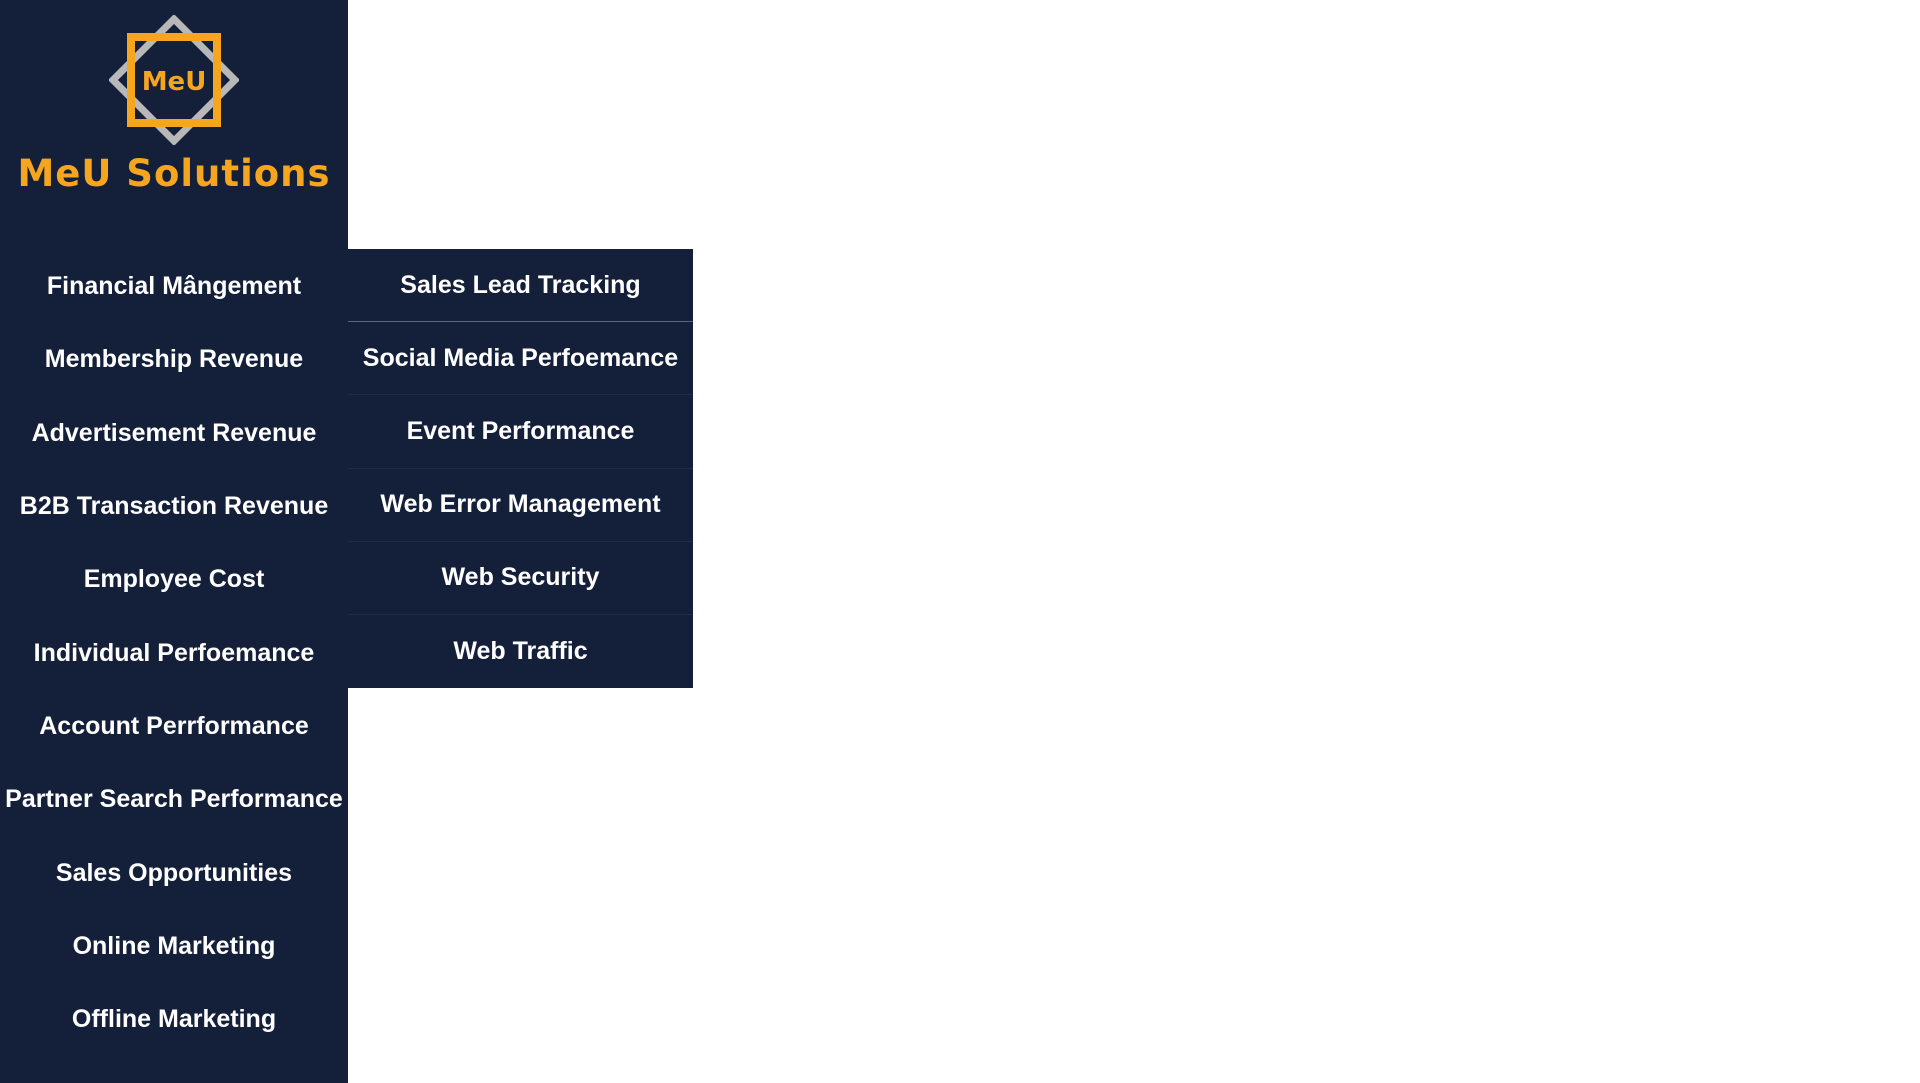 This screenshot has width=1920, height=1083. I want to click on submenu-item-web-security: Web Security, so click(520, 578).